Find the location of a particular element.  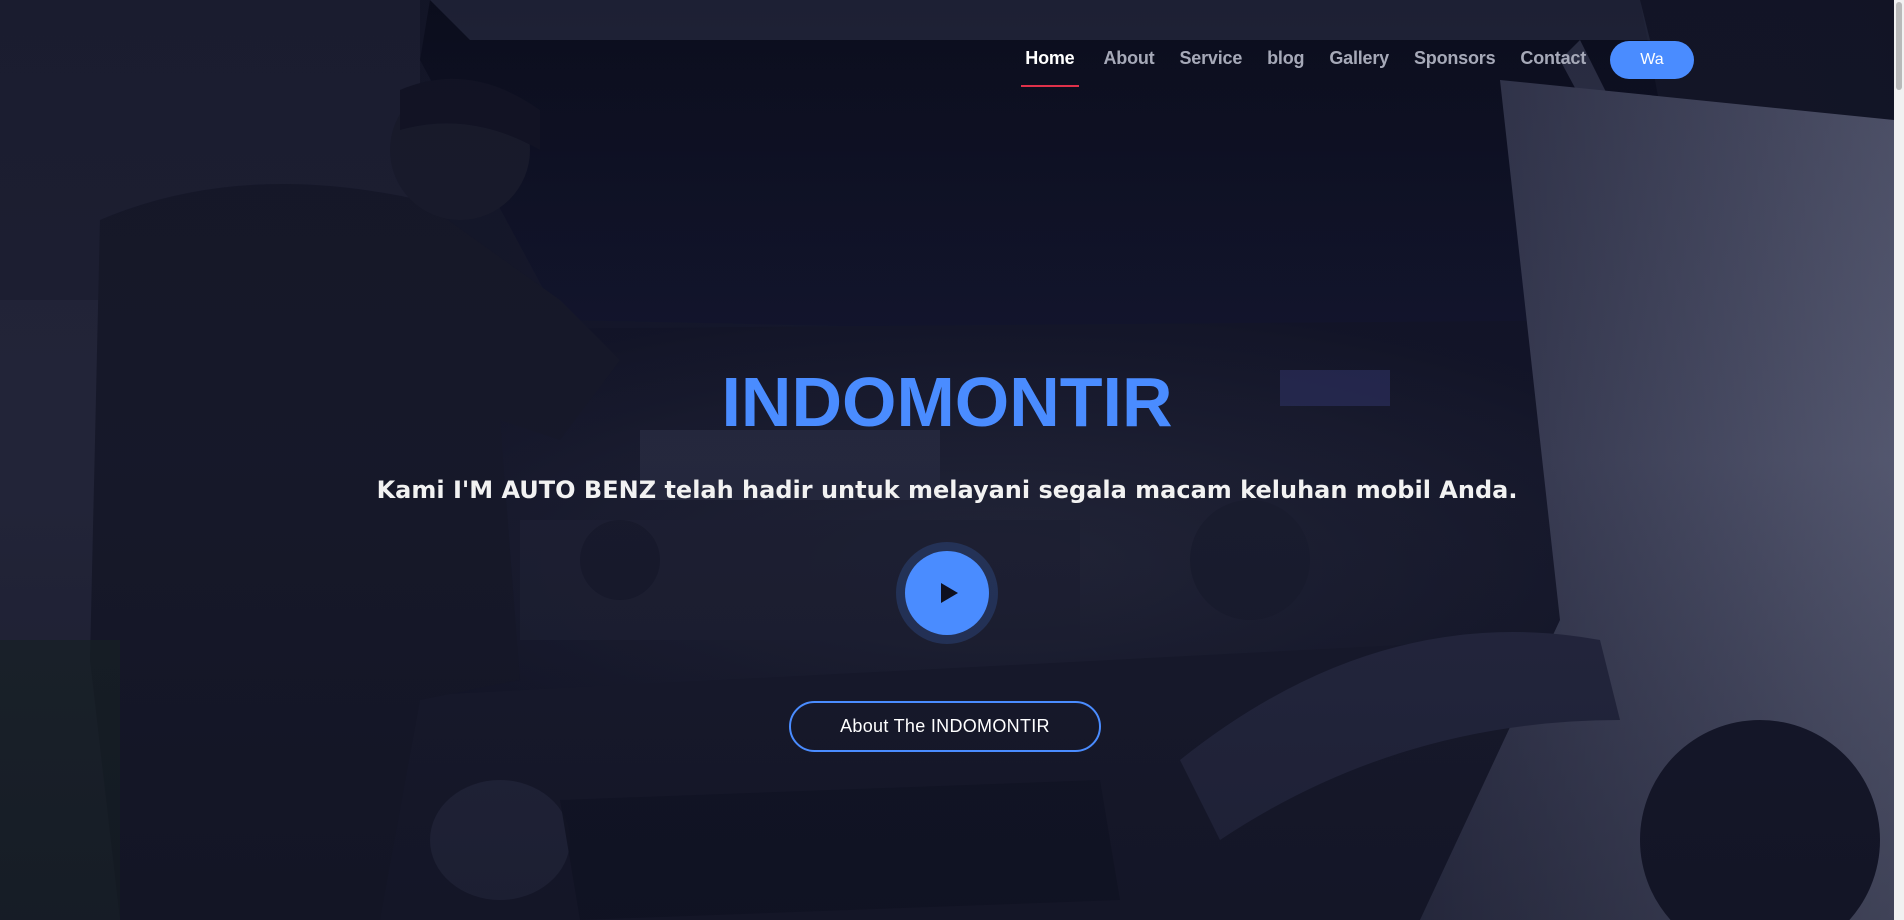

play-video-button is located at coordinates (947, 593).